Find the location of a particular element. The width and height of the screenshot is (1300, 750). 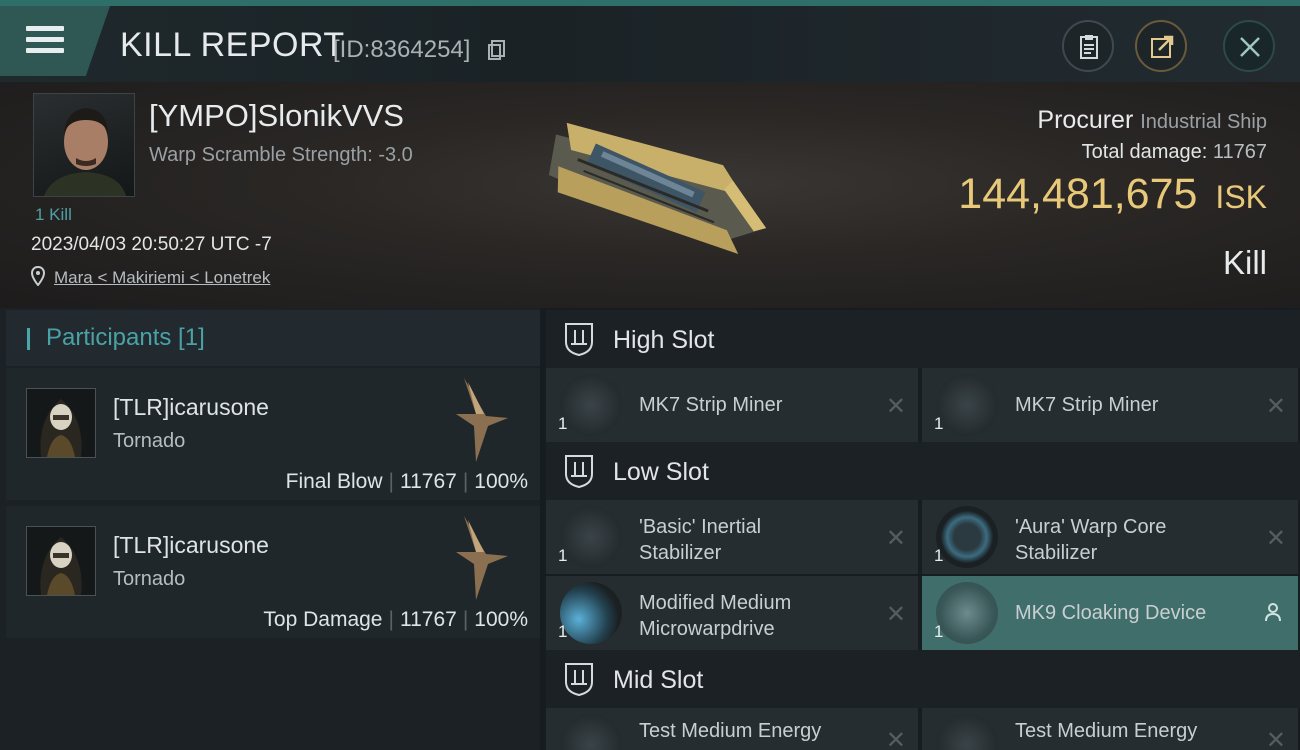

microwarpdrive-icon is located at coordinates (591, 613).